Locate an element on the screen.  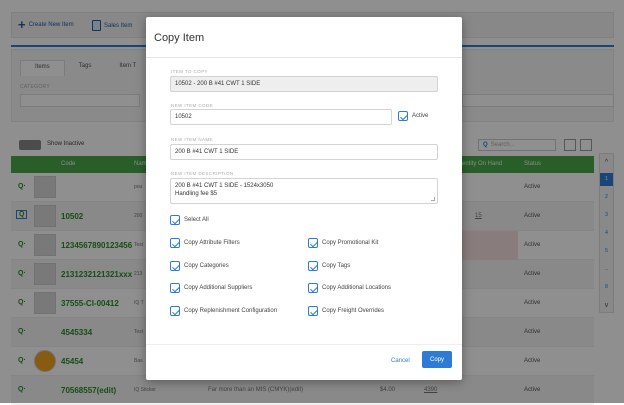
description-line: Handling fee $5 is located at coordinates (196, 194).